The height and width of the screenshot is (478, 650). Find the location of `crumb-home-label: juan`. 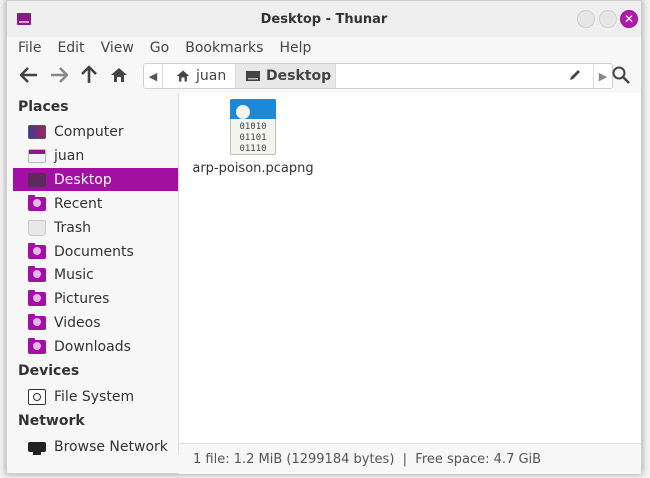

crumb-home-label: juan is located at coordinates (211, 76).